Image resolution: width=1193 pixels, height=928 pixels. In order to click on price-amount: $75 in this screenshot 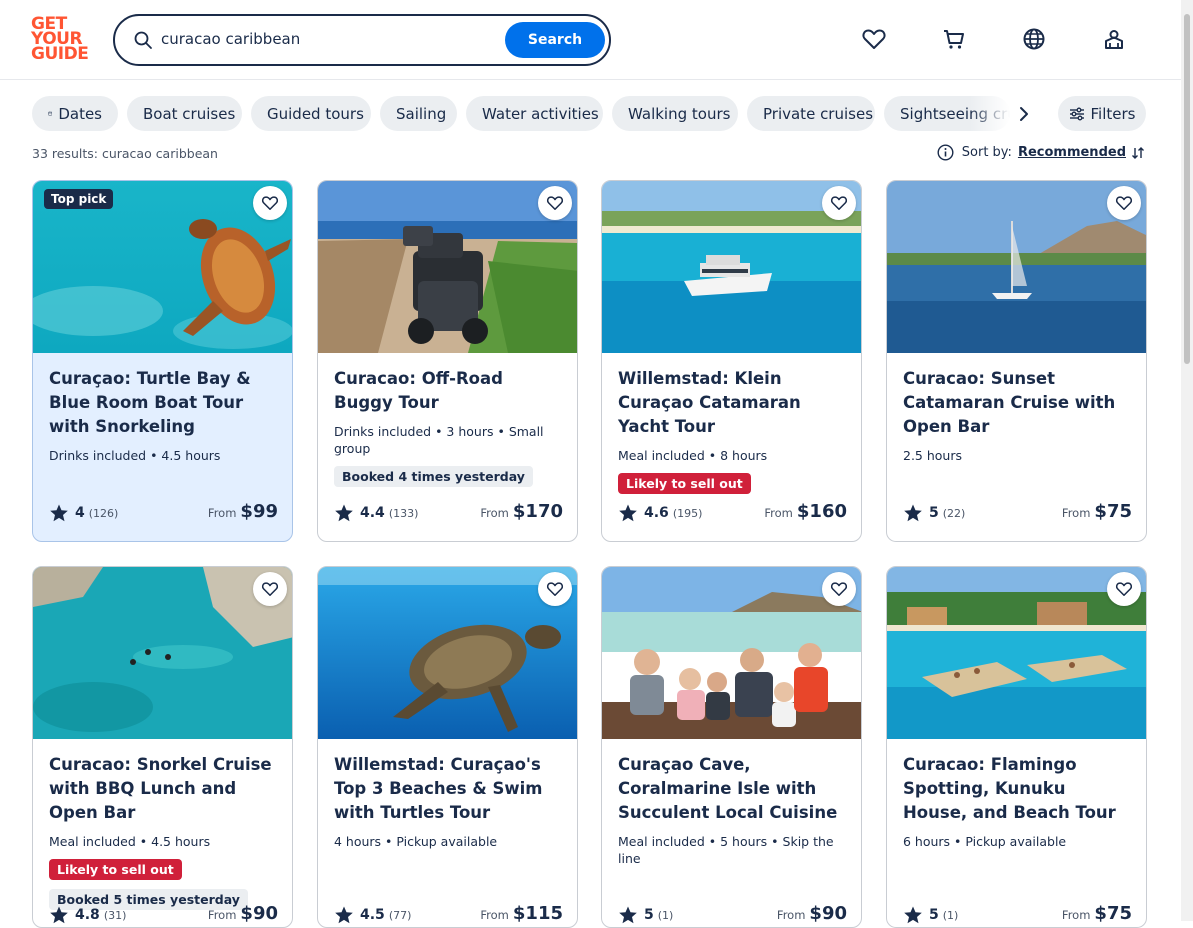, I will do `click(1113, 511)`.